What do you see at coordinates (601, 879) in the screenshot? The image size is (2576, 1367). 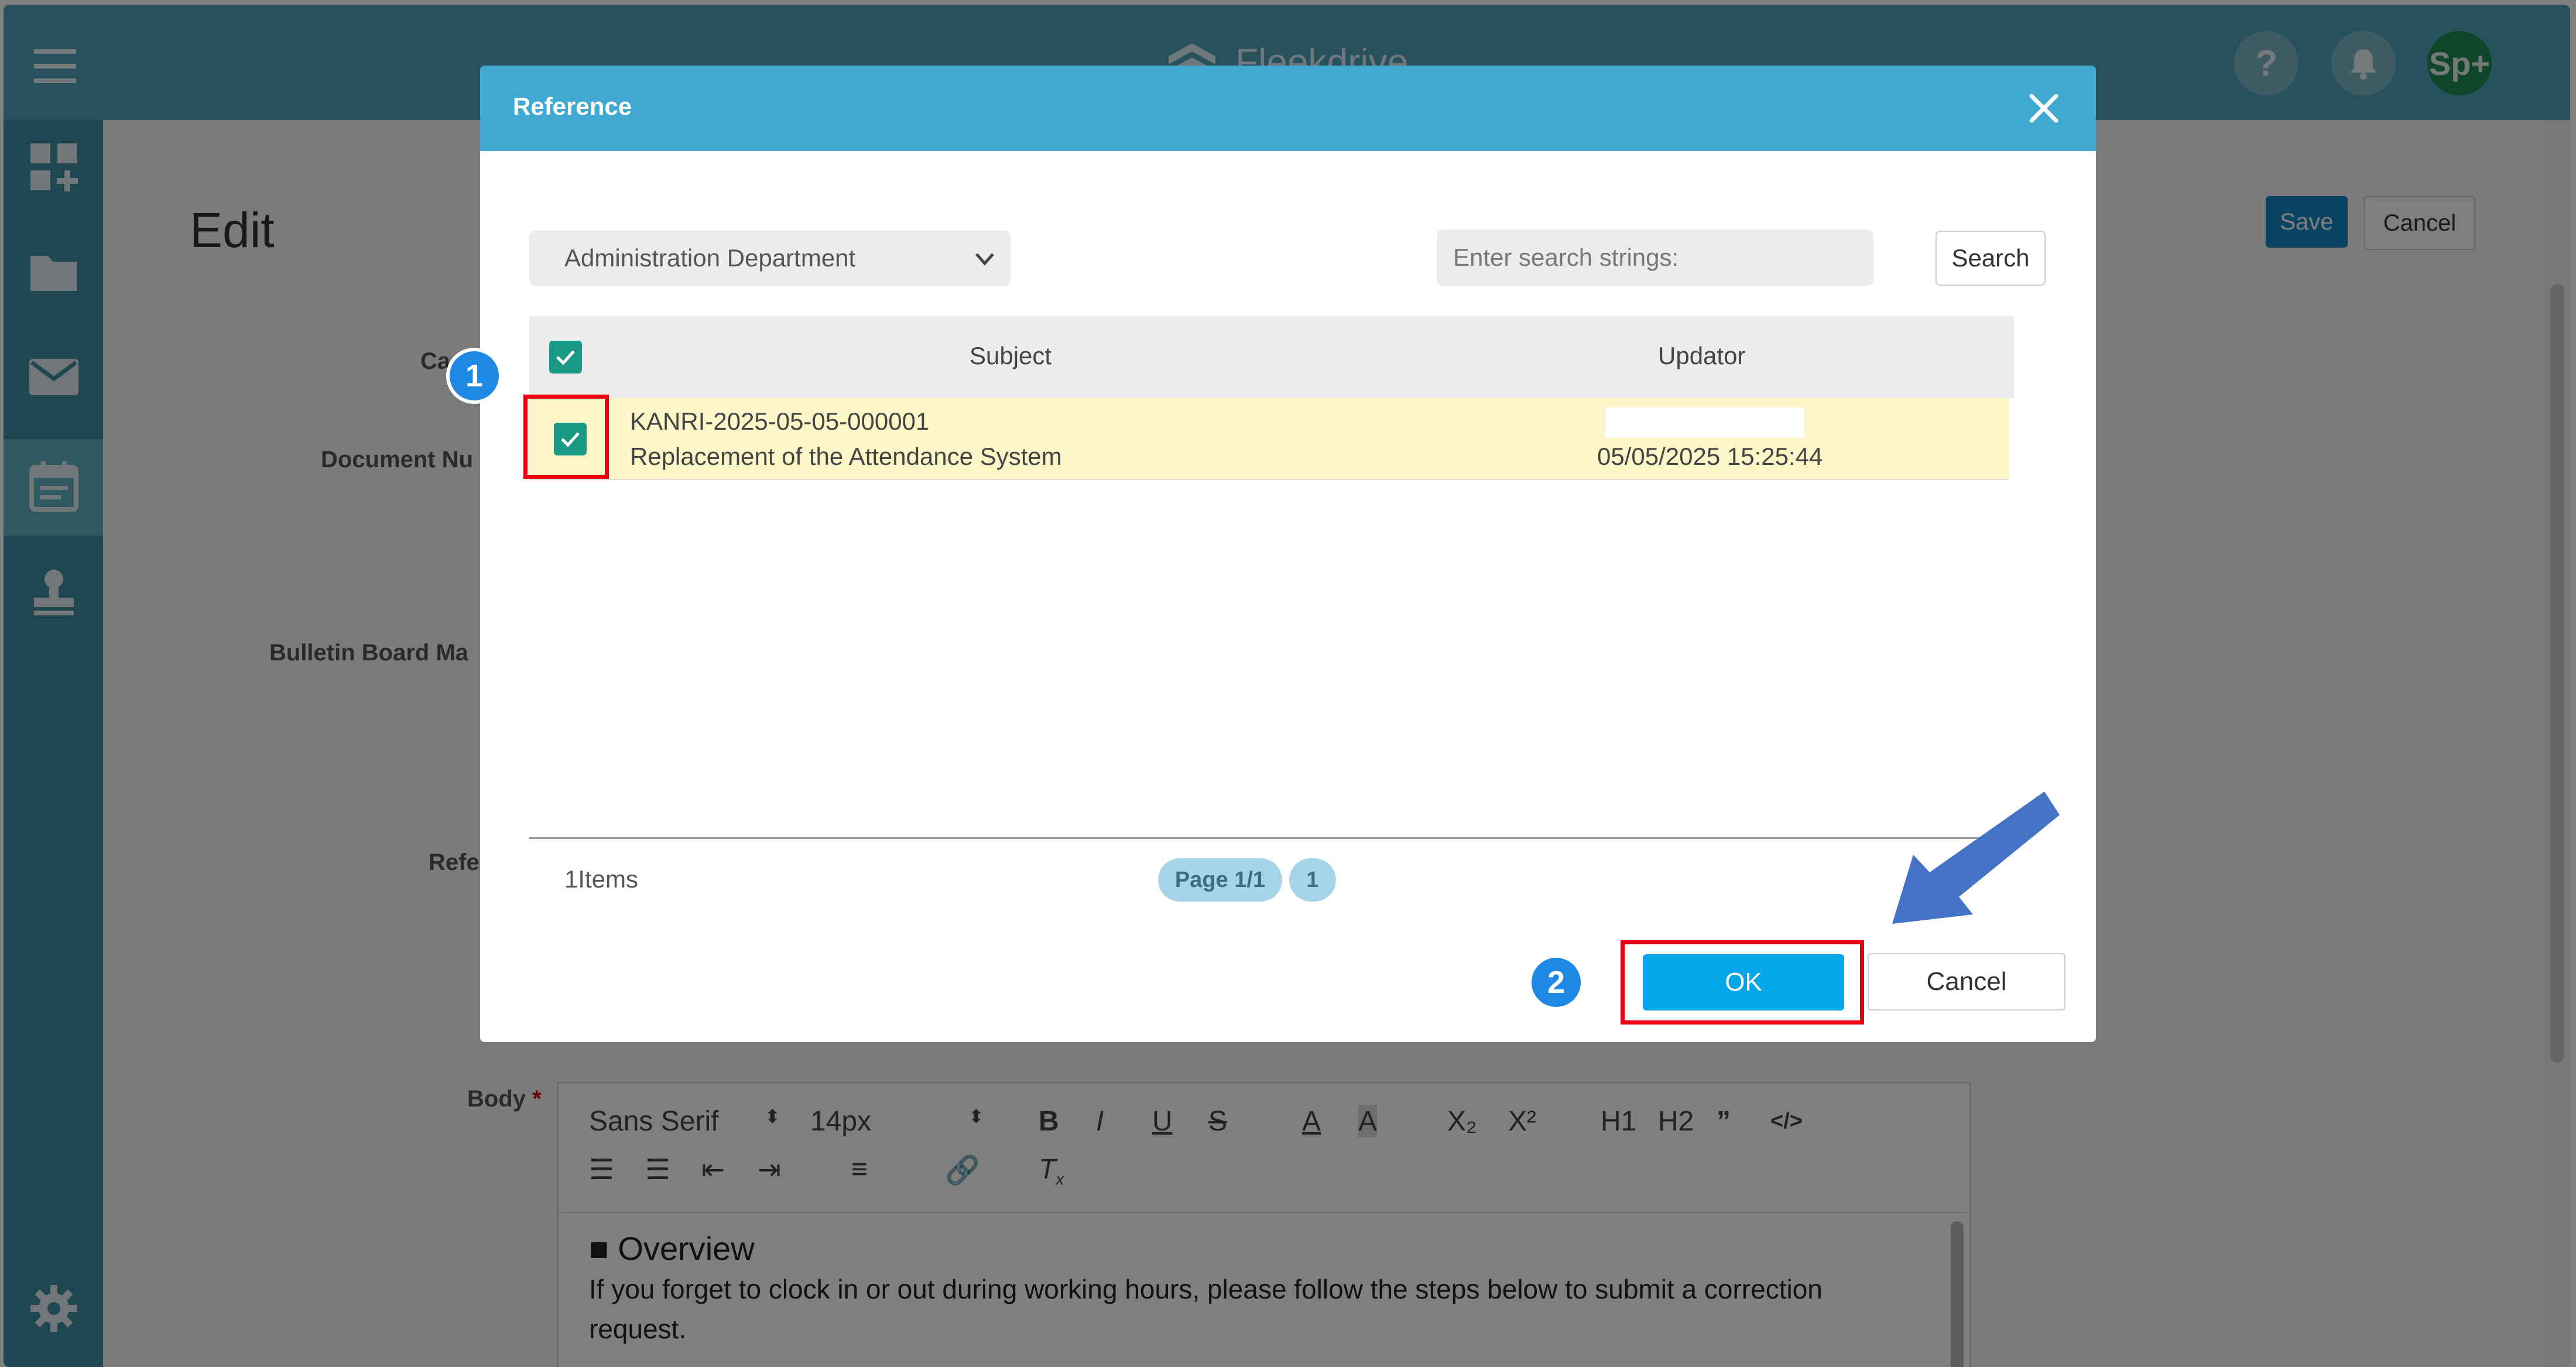 I see `items-count: 1Items` at bounding box center [601, 879].